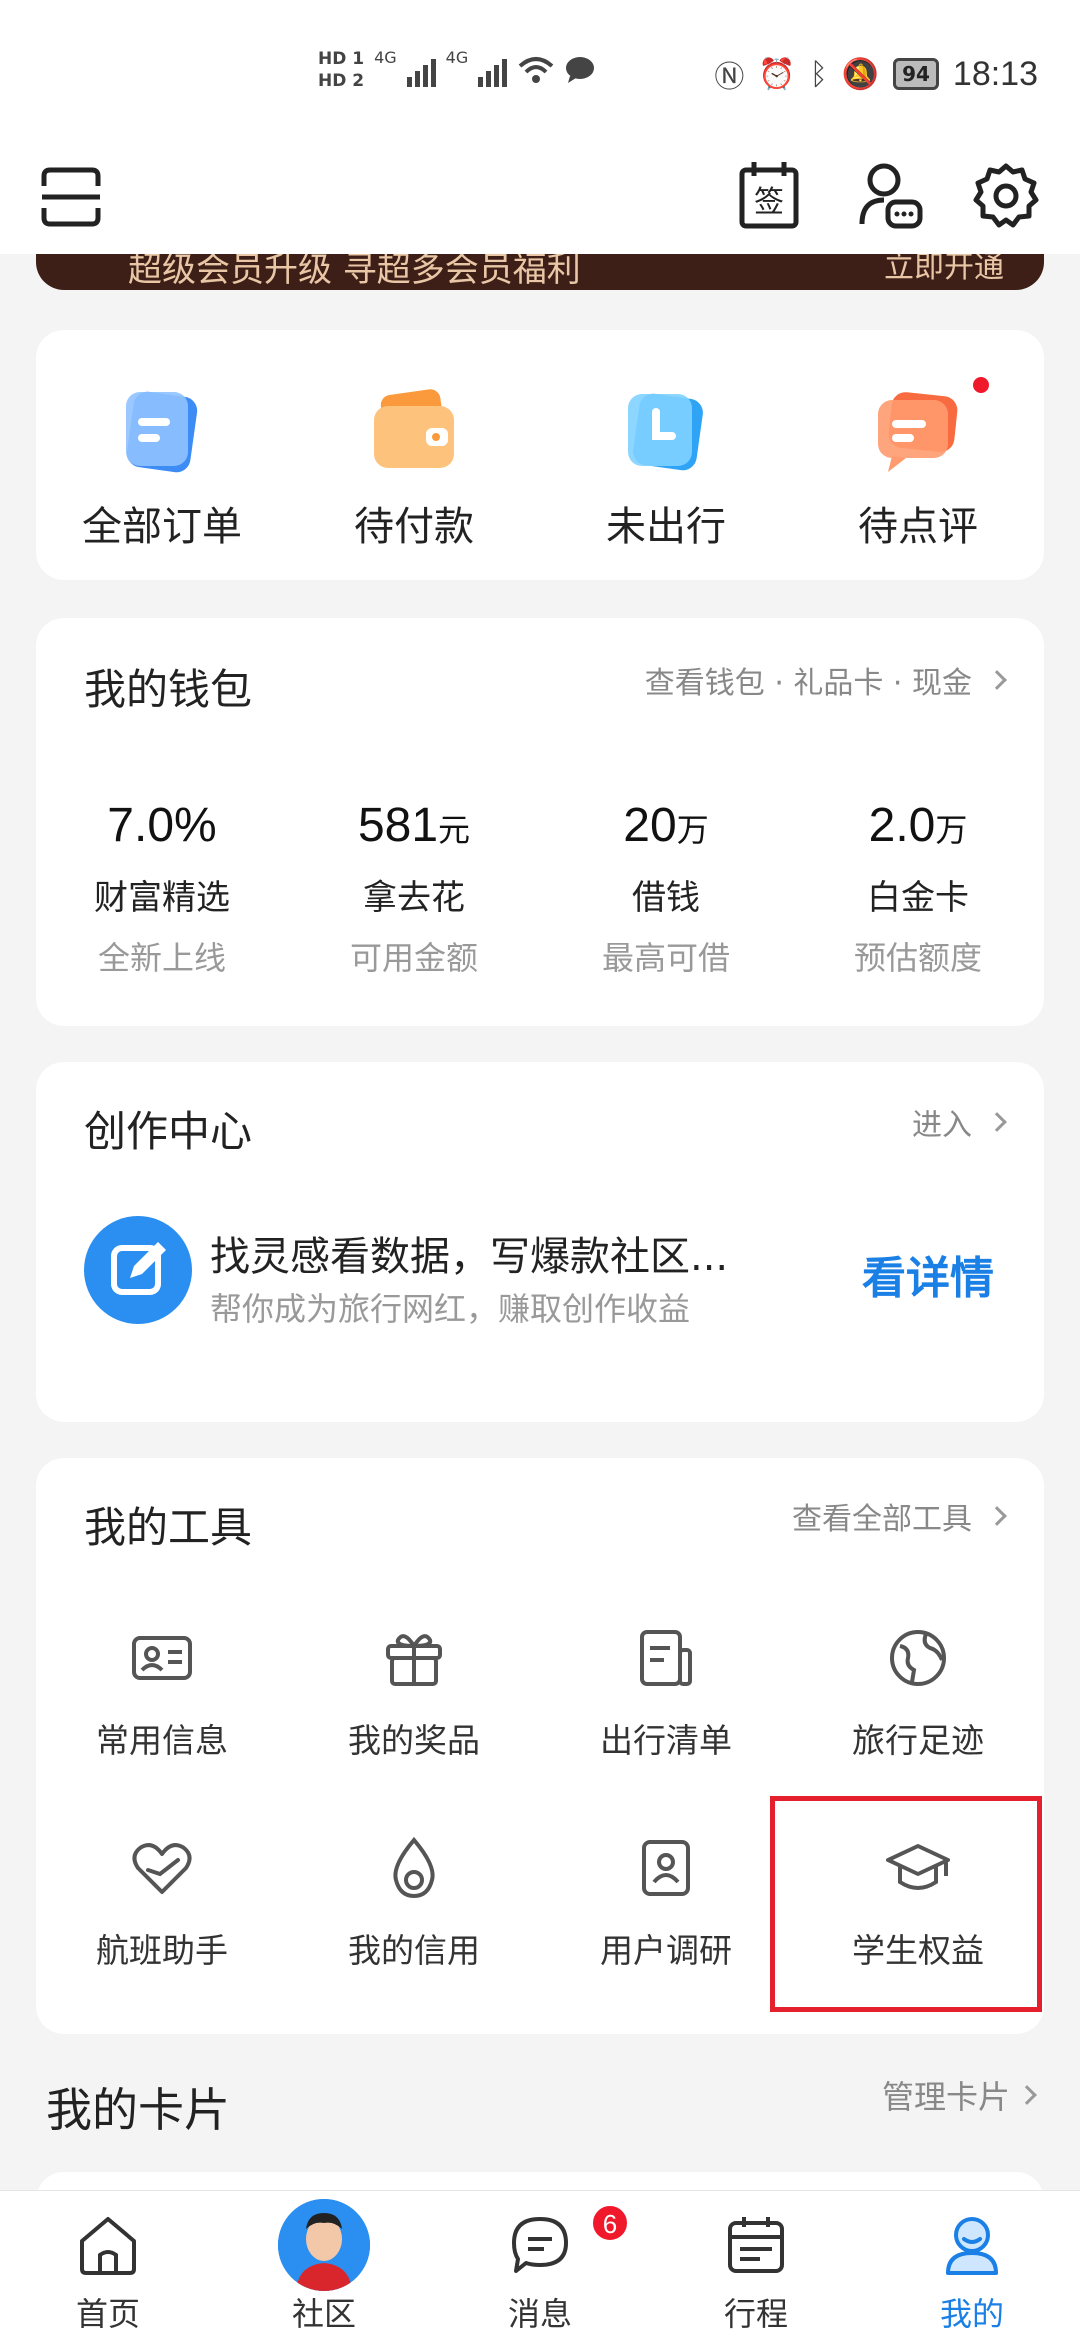 This screenshot has width=1080, height=2340. I want to click on manage-cards-link: 管理卡片, so click(959, 2095).